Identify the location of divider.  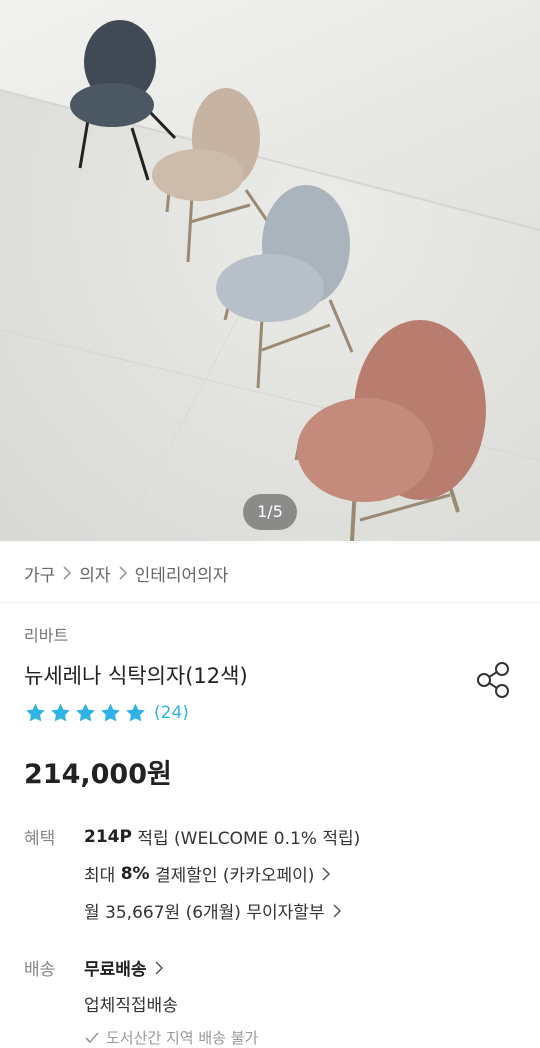
(270, 602).